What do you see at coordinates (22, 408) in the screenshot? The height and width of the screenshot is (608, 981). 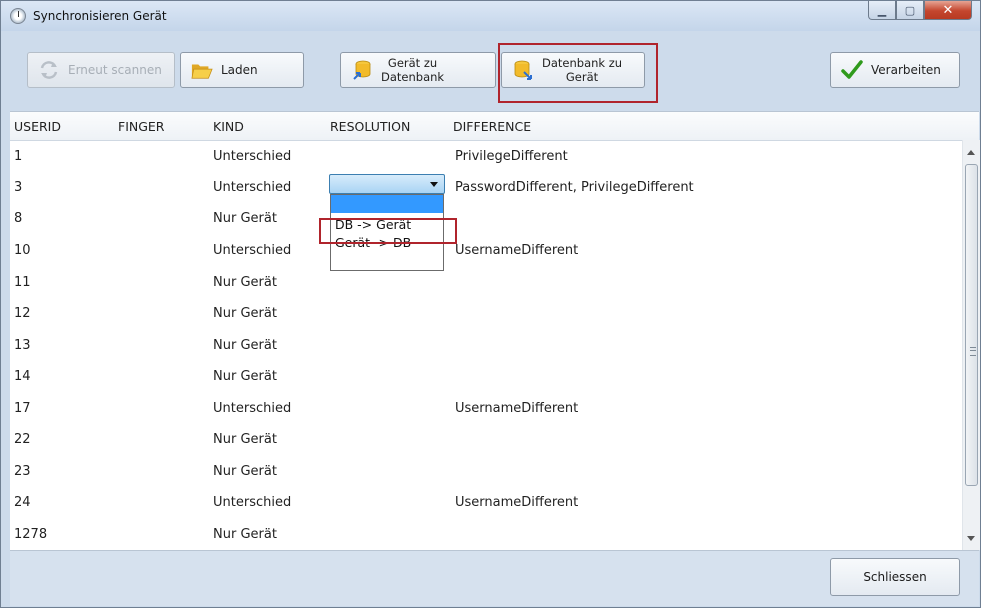 I see `cell-userid: 17` at bounding box center [22, 408].